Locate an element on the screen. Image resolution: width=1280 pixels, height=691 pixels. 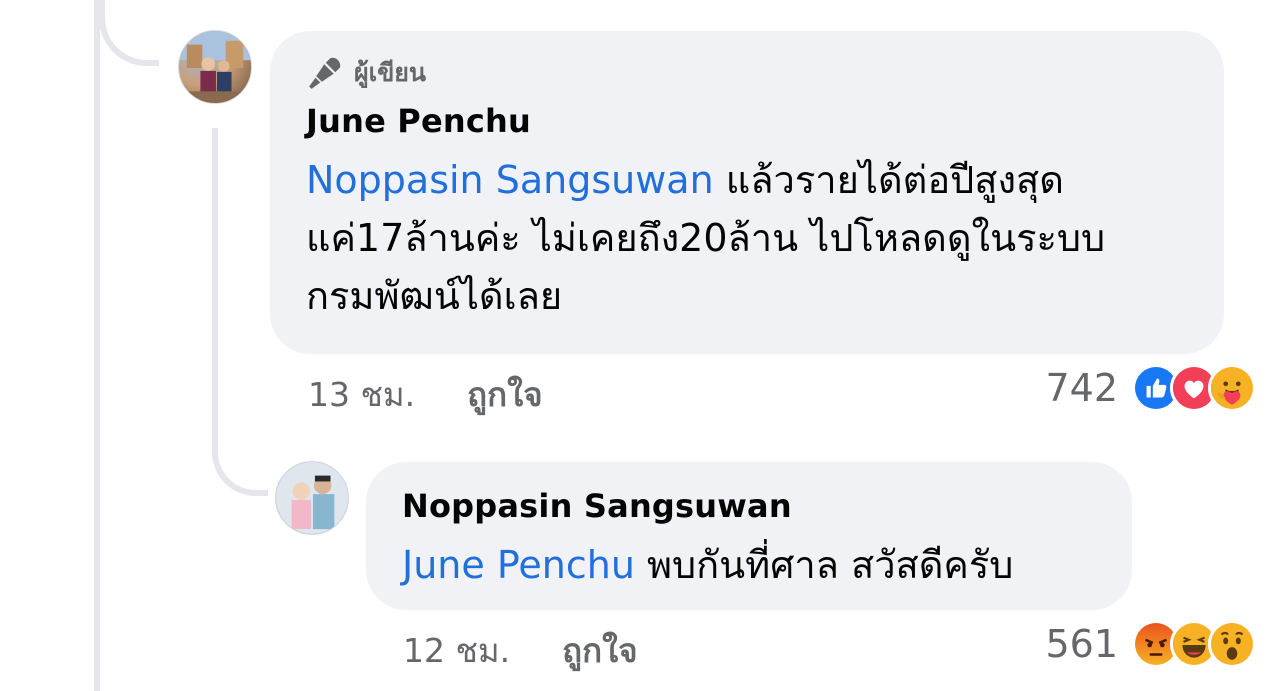
microphone-icon is located at coordinates (325, 73).